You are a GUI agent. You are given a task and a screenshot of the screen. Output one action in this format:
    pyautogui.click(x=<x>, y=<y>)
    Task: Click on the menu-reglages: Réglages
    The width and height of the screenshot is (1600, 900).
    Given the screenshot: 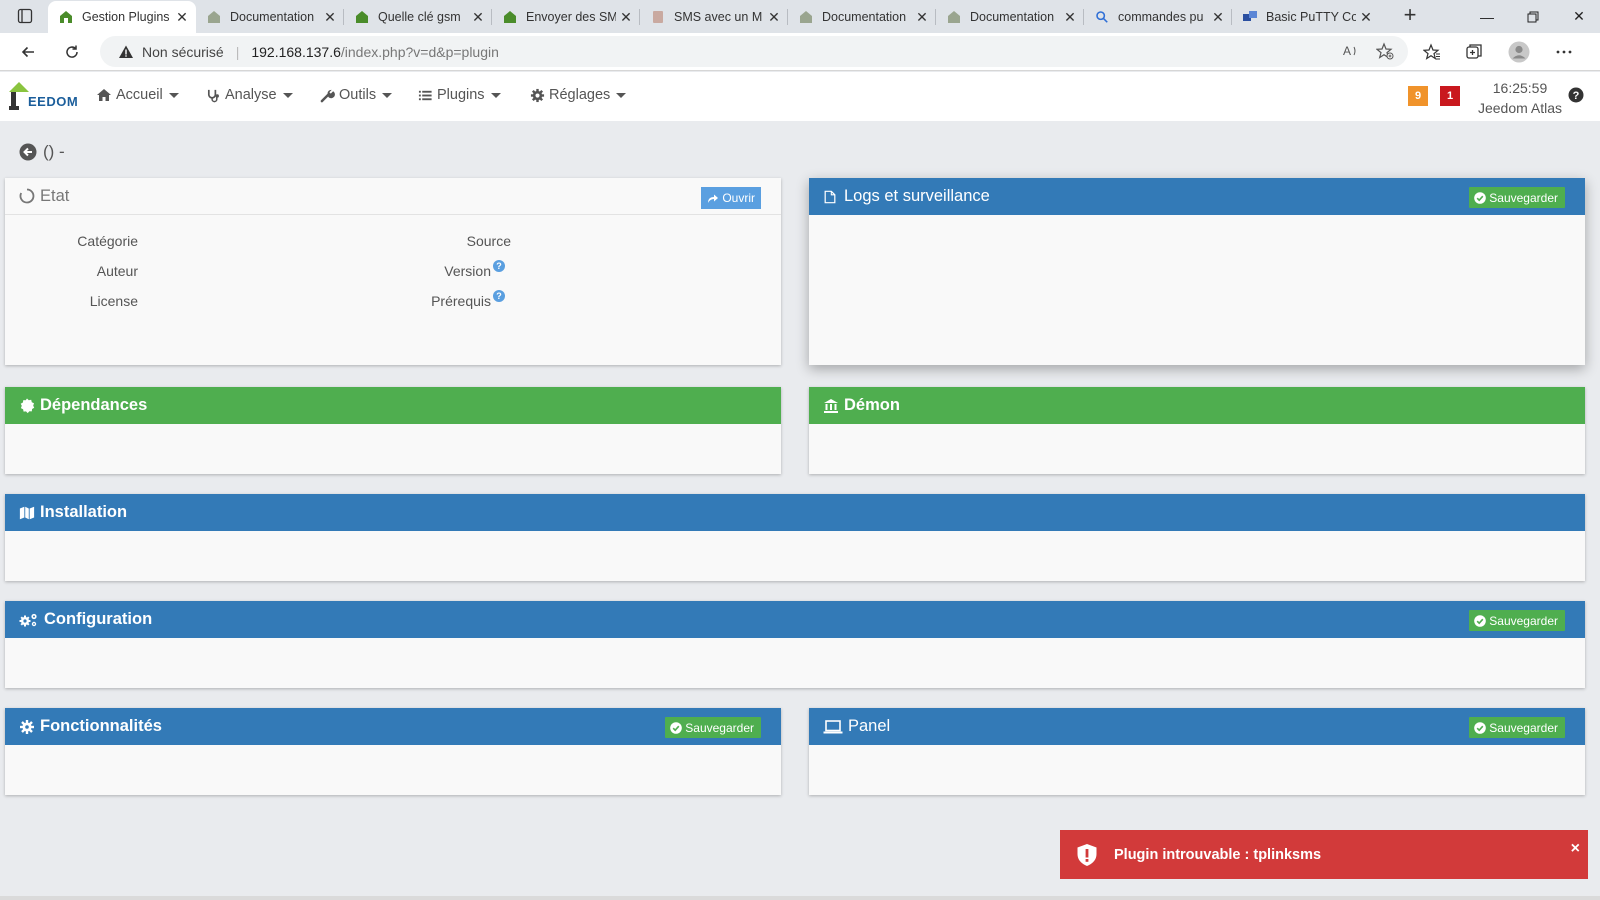 What is the action you would take?
    pyautogui.click(x=578, y=95)
    